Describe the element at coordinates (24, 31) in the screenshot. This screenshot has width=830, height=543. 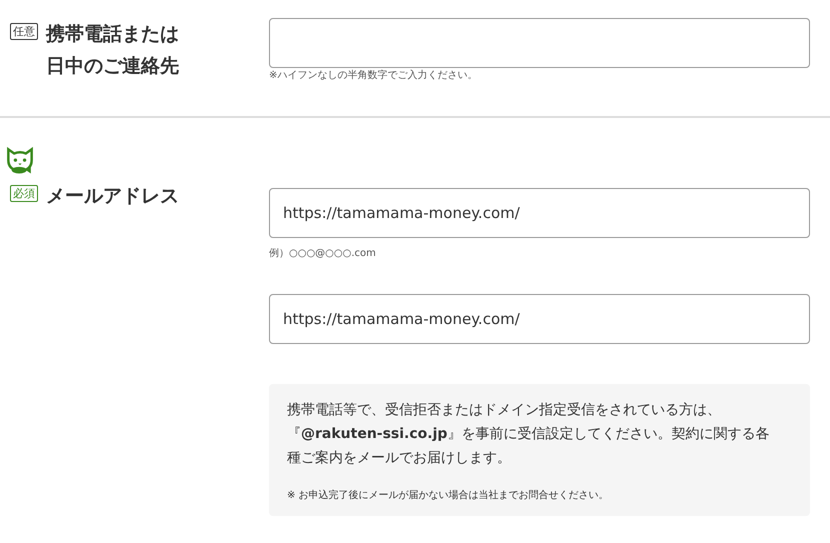
I see `requirement-badge: 任意` at that location.